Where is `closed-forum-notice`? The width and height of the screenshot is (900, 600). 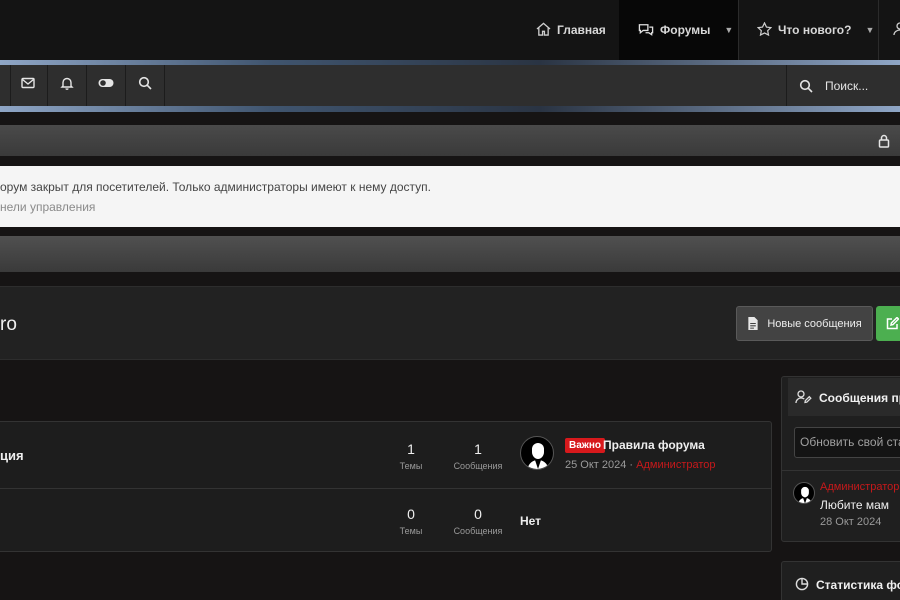 closed-forum-notice is located at coordinates (450, 196).